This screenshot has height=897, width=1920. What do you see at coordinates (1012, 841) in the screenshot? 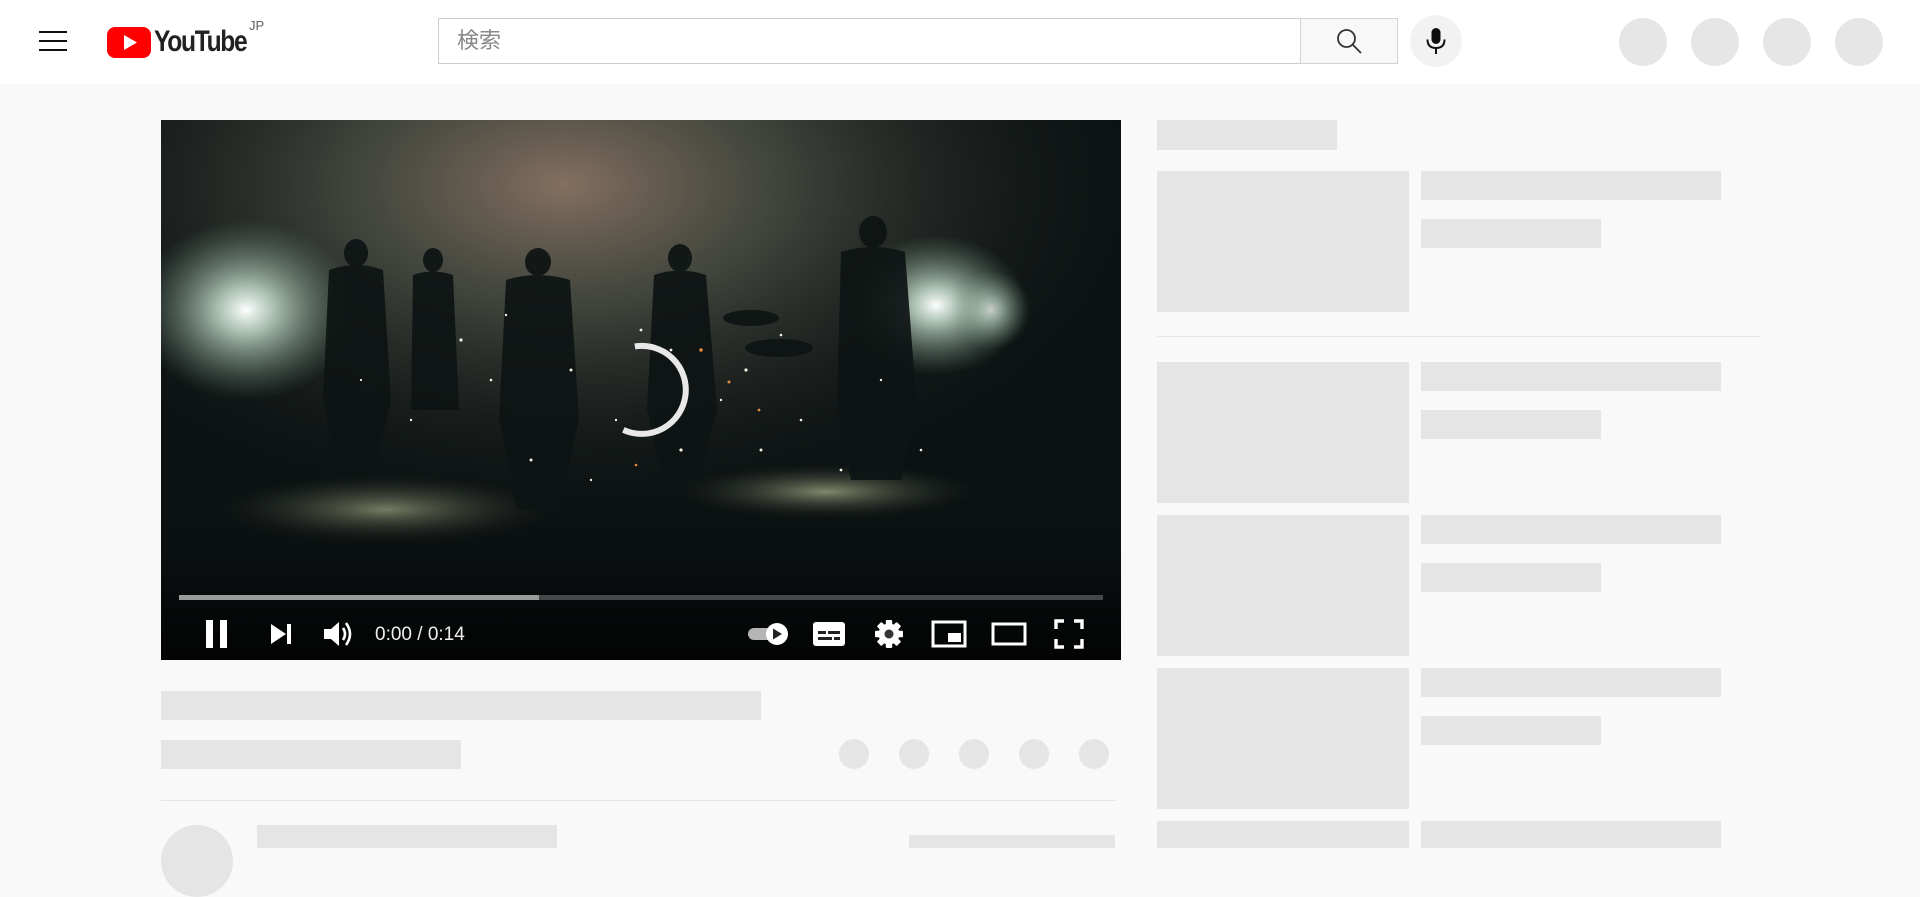
I see `subscribe-placeholder` at bounding box center [1012, 841].